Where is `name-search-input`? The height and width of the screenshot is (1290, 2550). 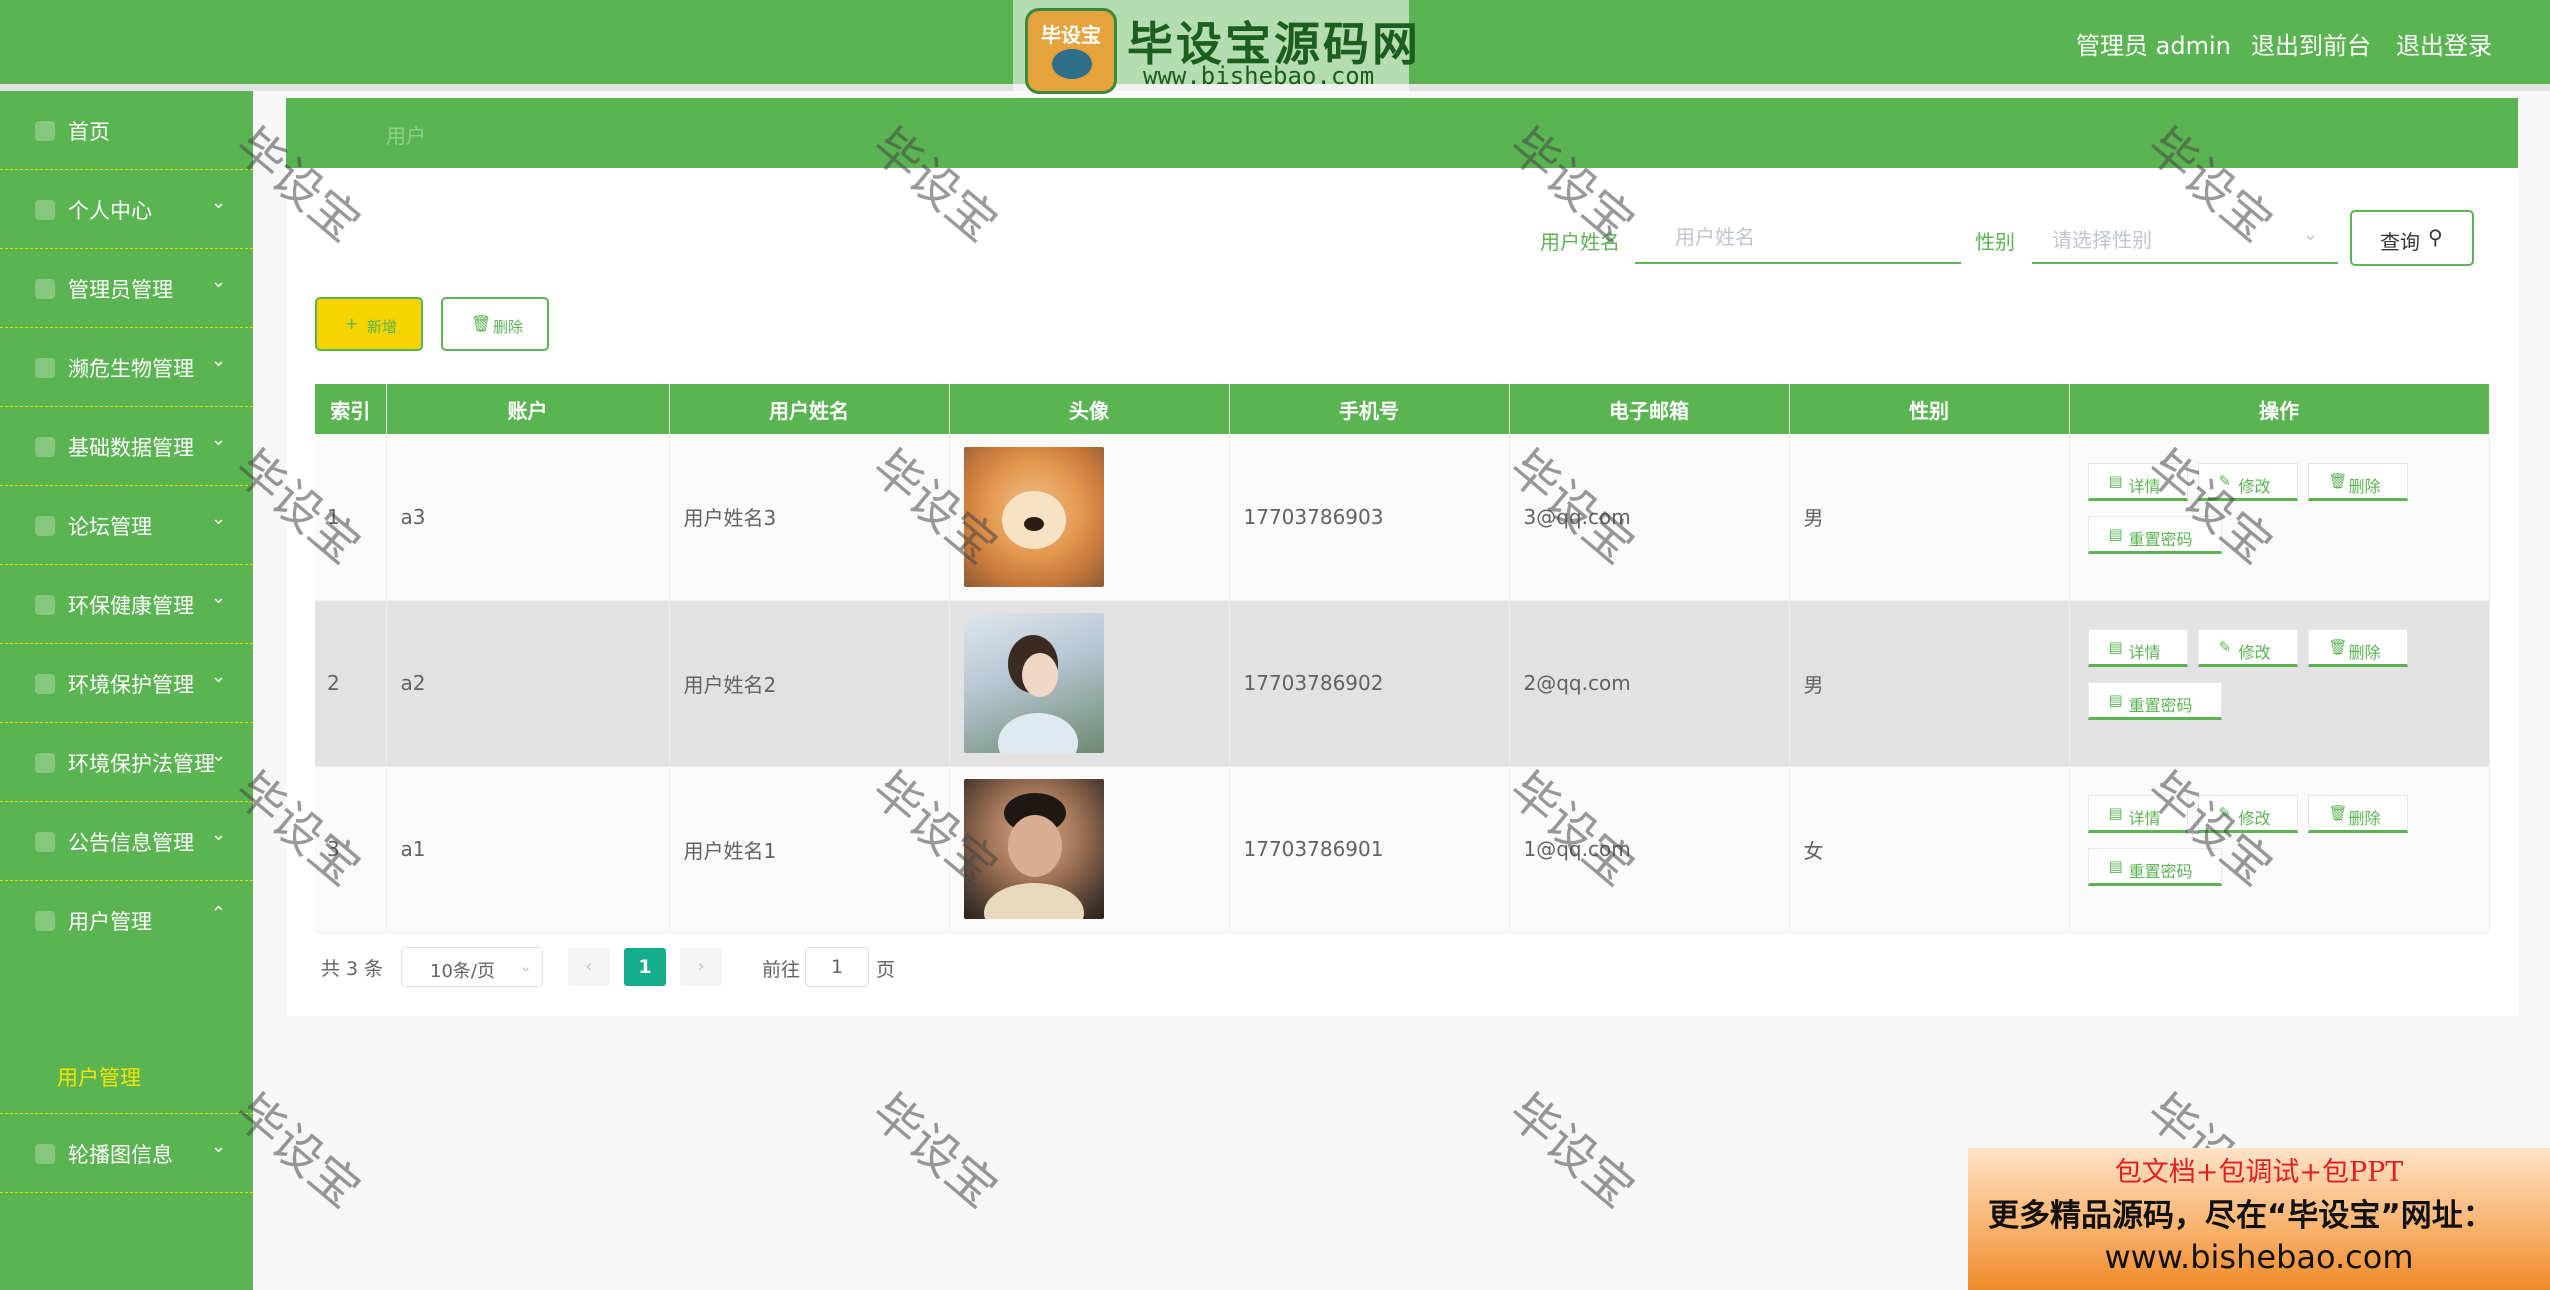 name-search-input is located at coordinates (1798, 238).